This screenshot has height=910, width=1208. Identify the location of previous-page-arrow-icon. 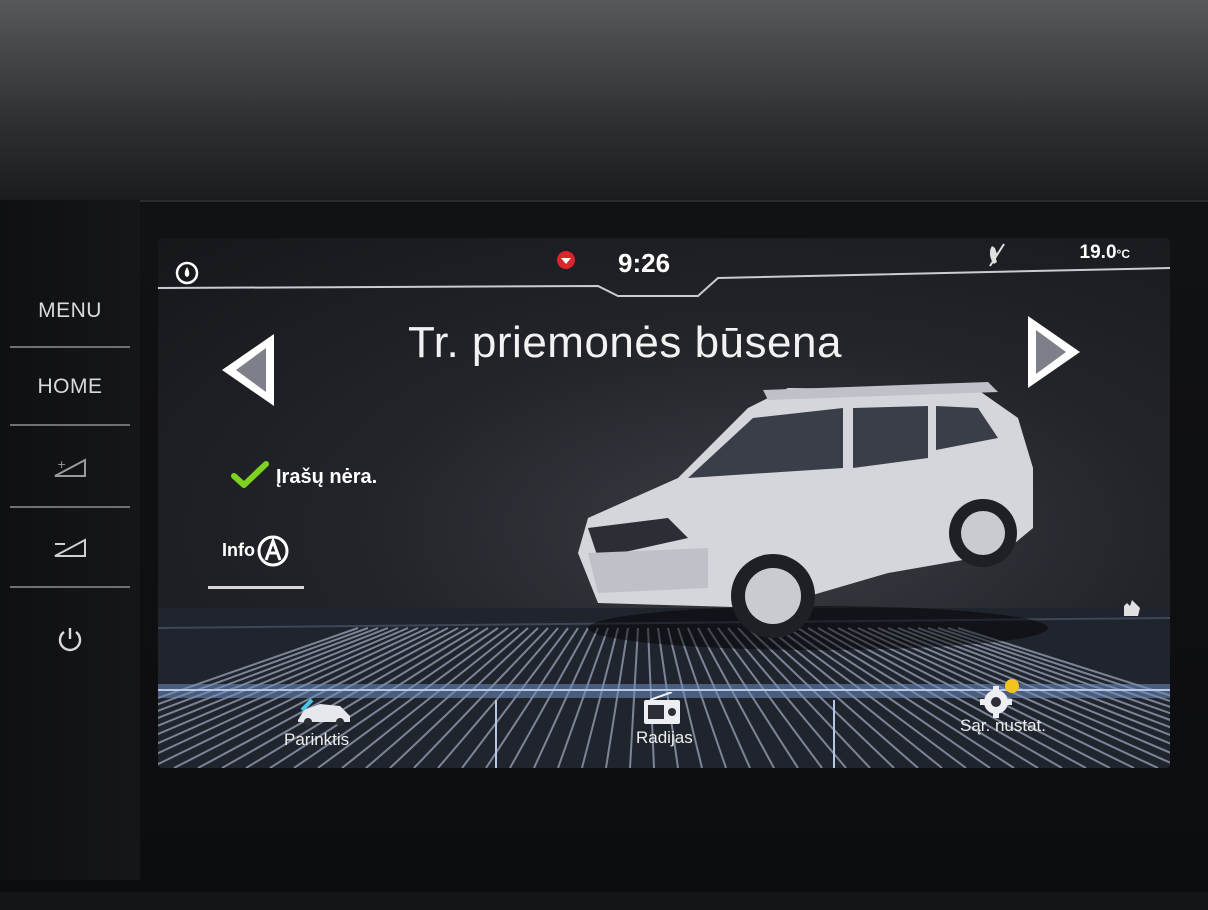
(248, 370).